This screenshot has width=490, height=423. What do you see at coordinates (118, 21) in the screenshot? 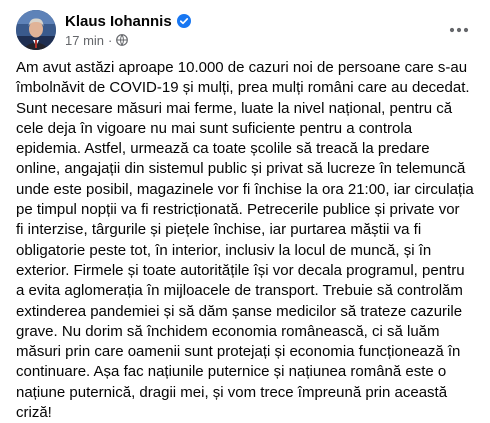
I see `author-name: Klaus Iohannis` at bounding box center [118, 21].